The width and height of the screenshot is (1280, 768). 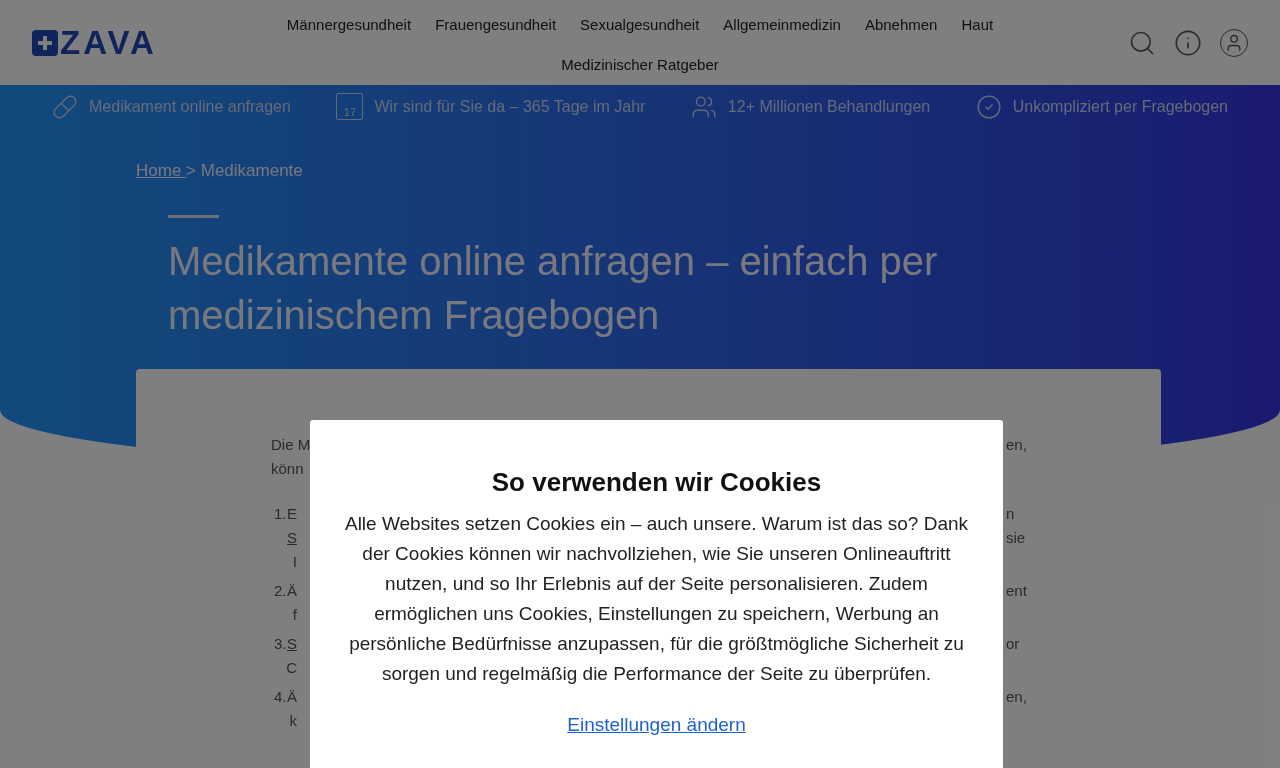 I want to click on body-text: k, so click(x=293, y=721).